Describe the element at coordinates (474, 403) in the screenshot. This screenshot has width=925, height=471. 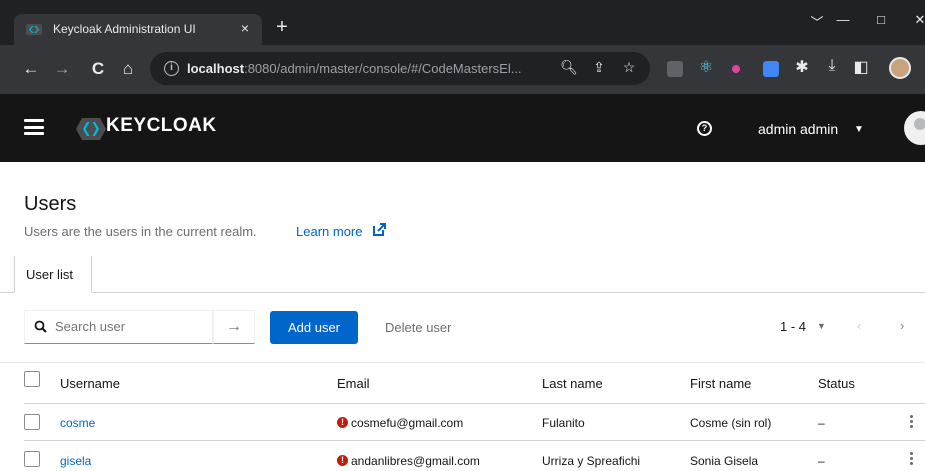
I see `header-divider` at that location.